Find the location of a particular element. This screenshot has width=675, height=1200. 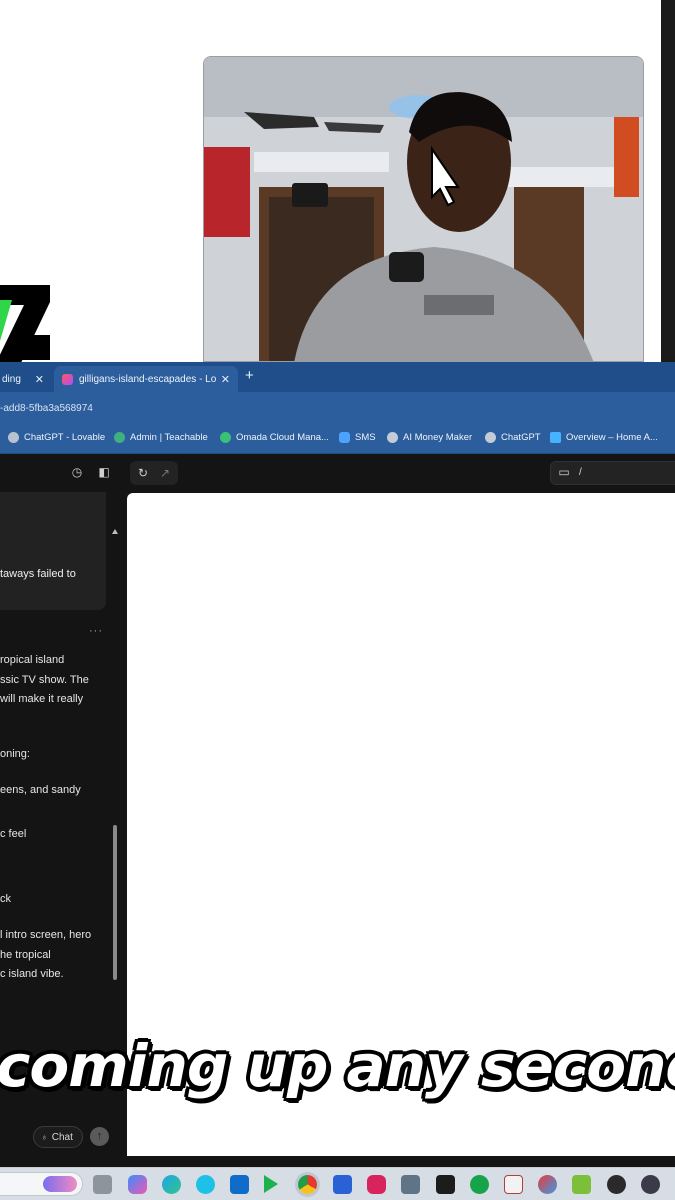

chat-mode-button: ♁ Chat is located at coordinates (58, 1137).